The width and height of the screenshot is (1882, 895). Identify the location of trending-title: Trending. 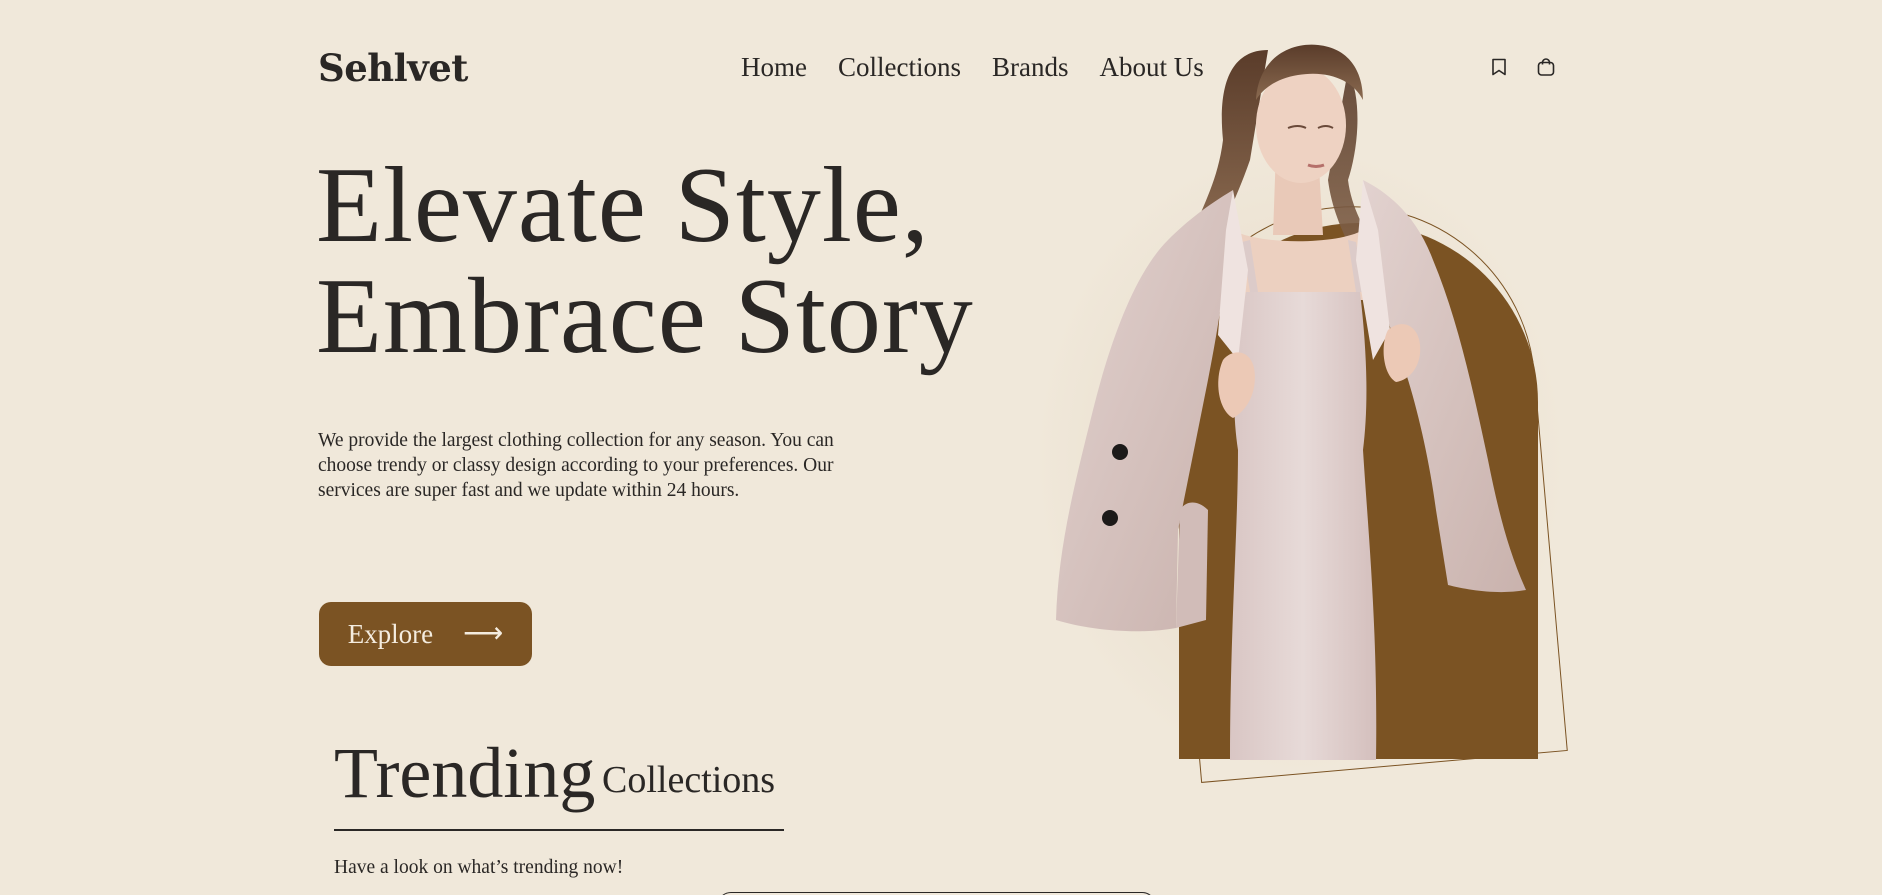
(465, 773).